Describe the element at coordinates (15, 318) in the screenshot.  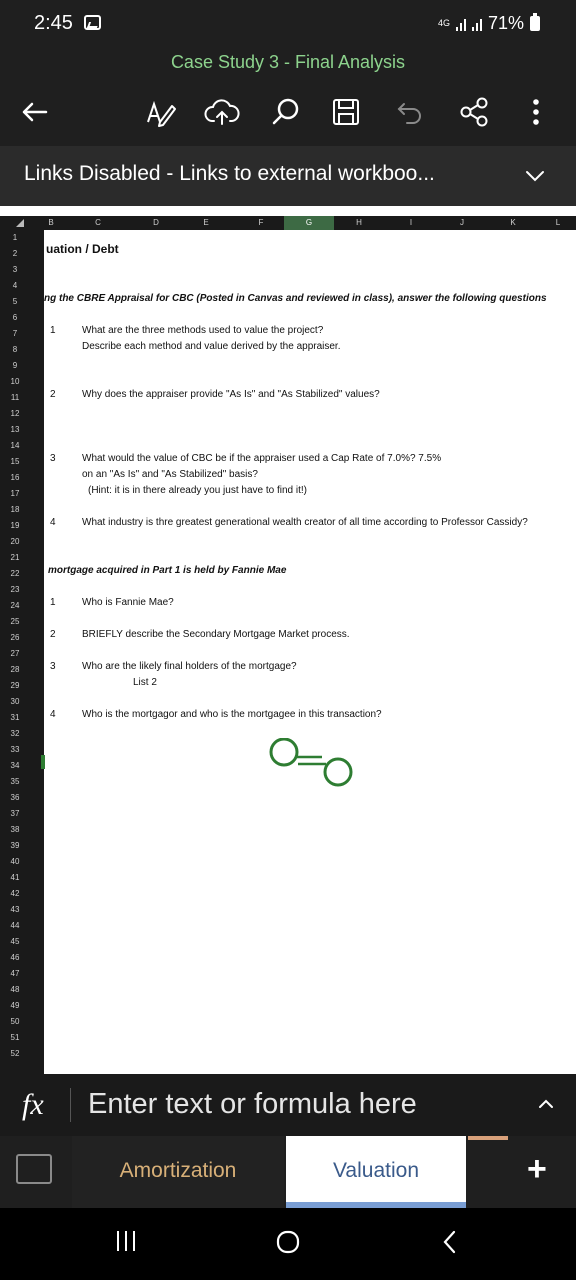
I see `row-number: 6` at that location.